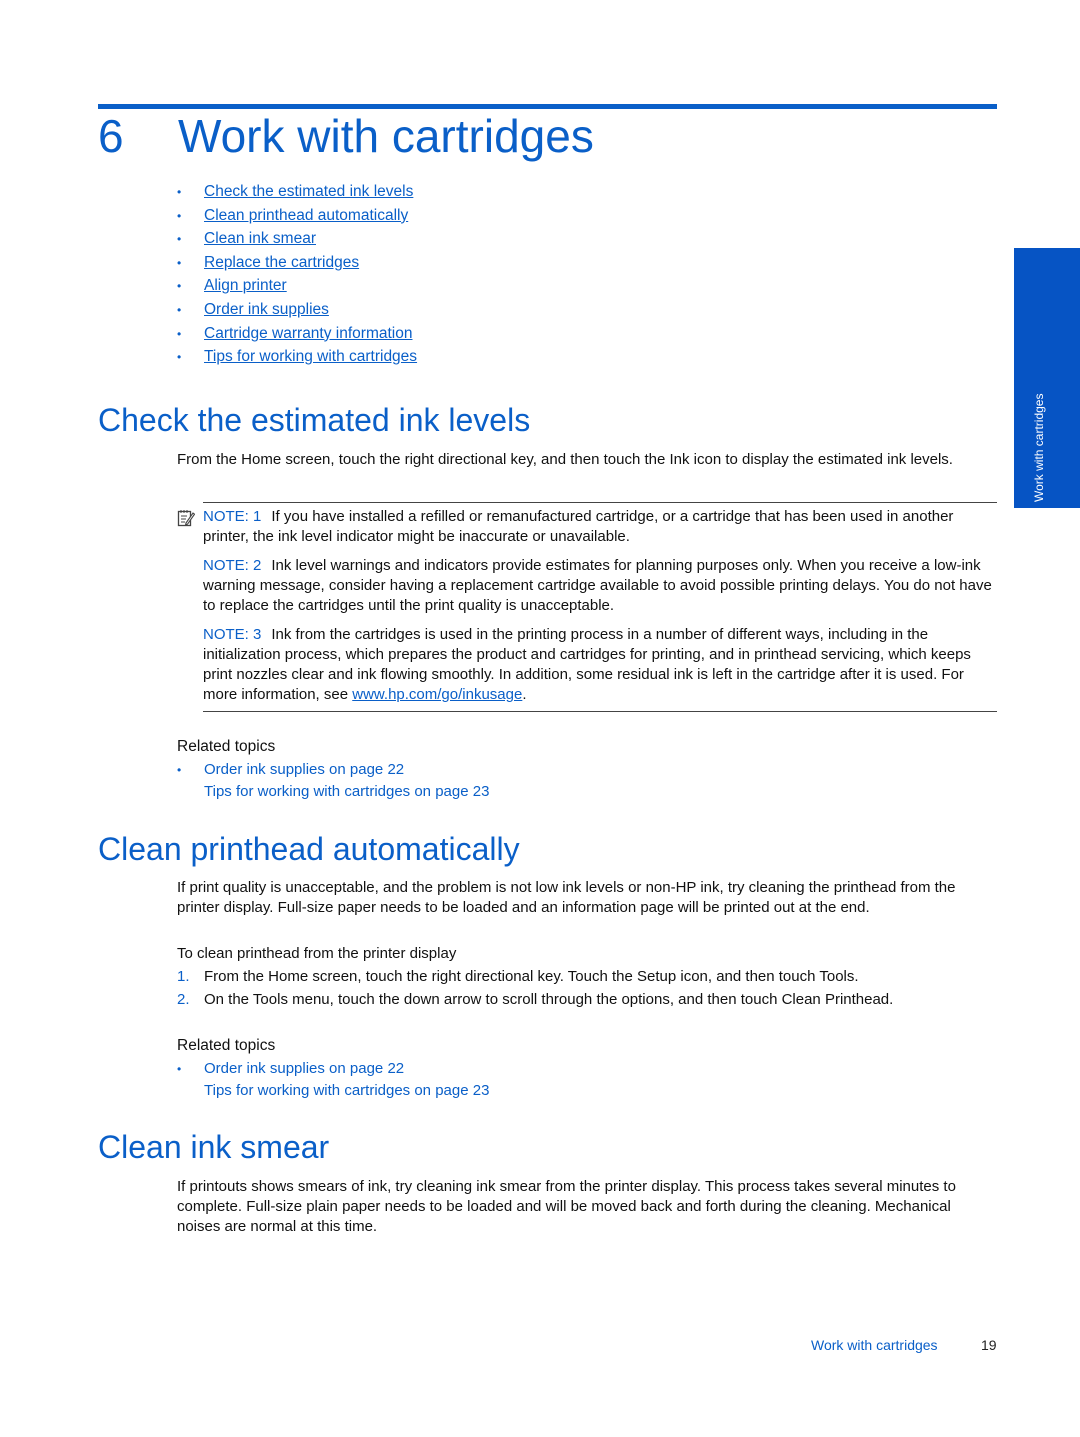 The image size is (1080, 1437). Describe the element at coordinates (308, 333) in the screenshot. I see `toc-link-warranty: Cartridge warranty information` at that location.